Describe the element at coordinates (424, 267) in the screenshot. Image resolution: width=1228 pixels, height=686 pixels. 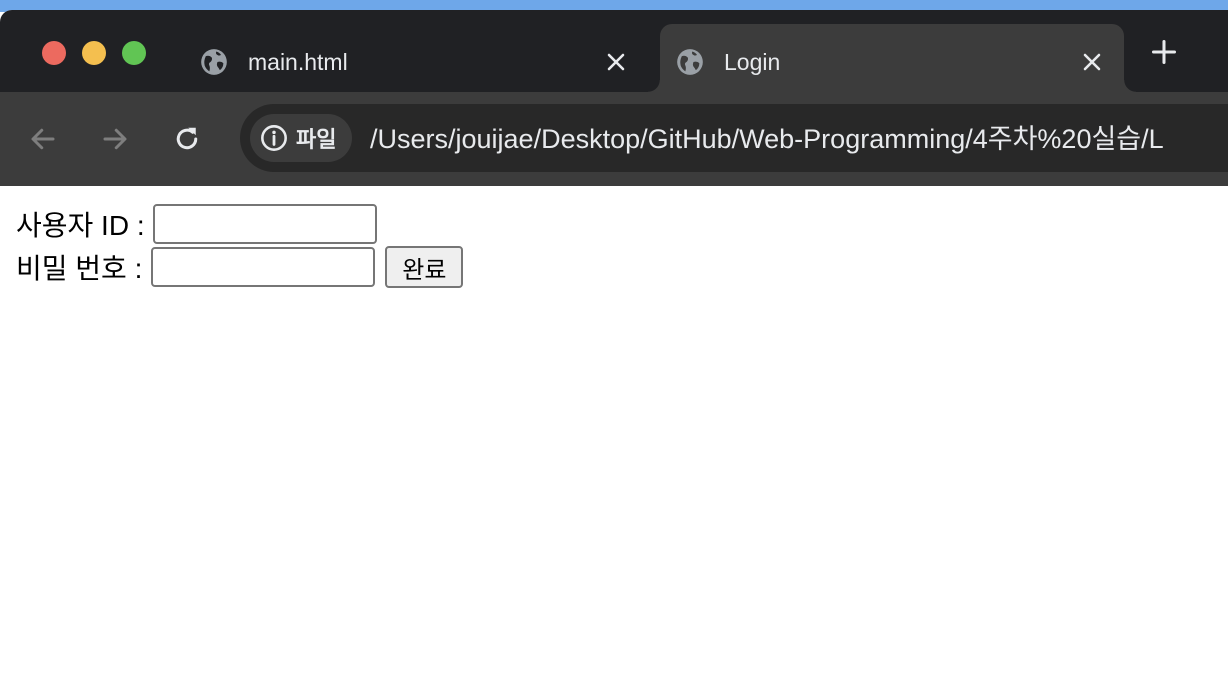
I see `submit-button: 완료` at that location.